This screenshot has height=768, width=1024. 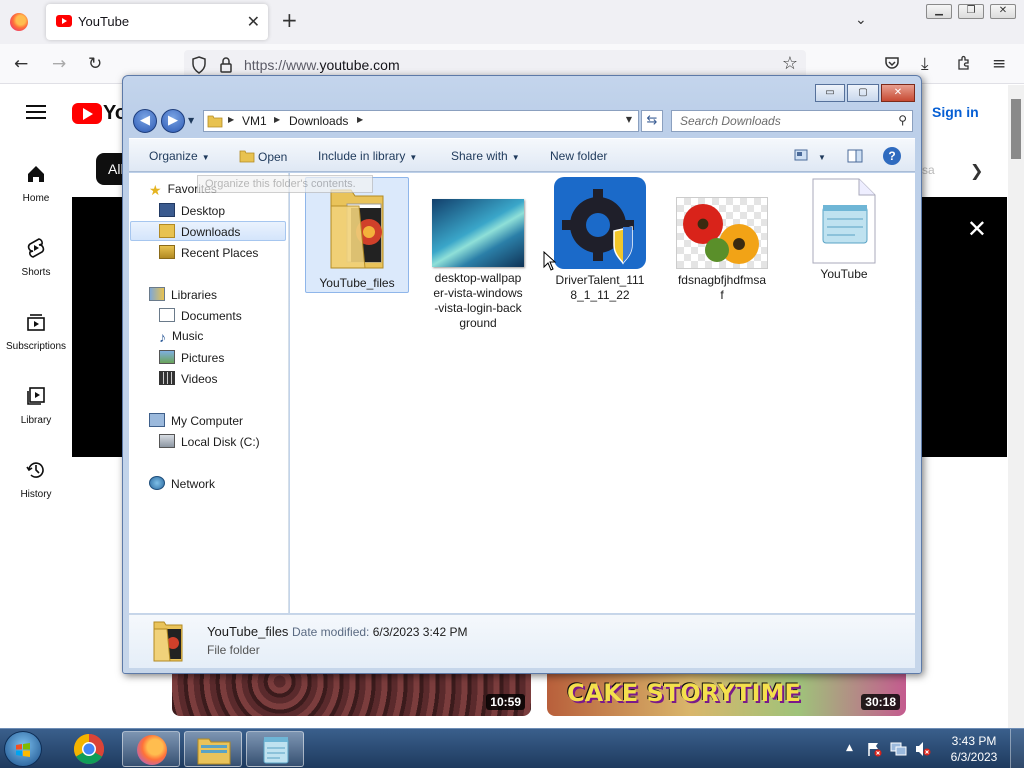 I want to click on back-button: ◀, so click(x=145, y=121).